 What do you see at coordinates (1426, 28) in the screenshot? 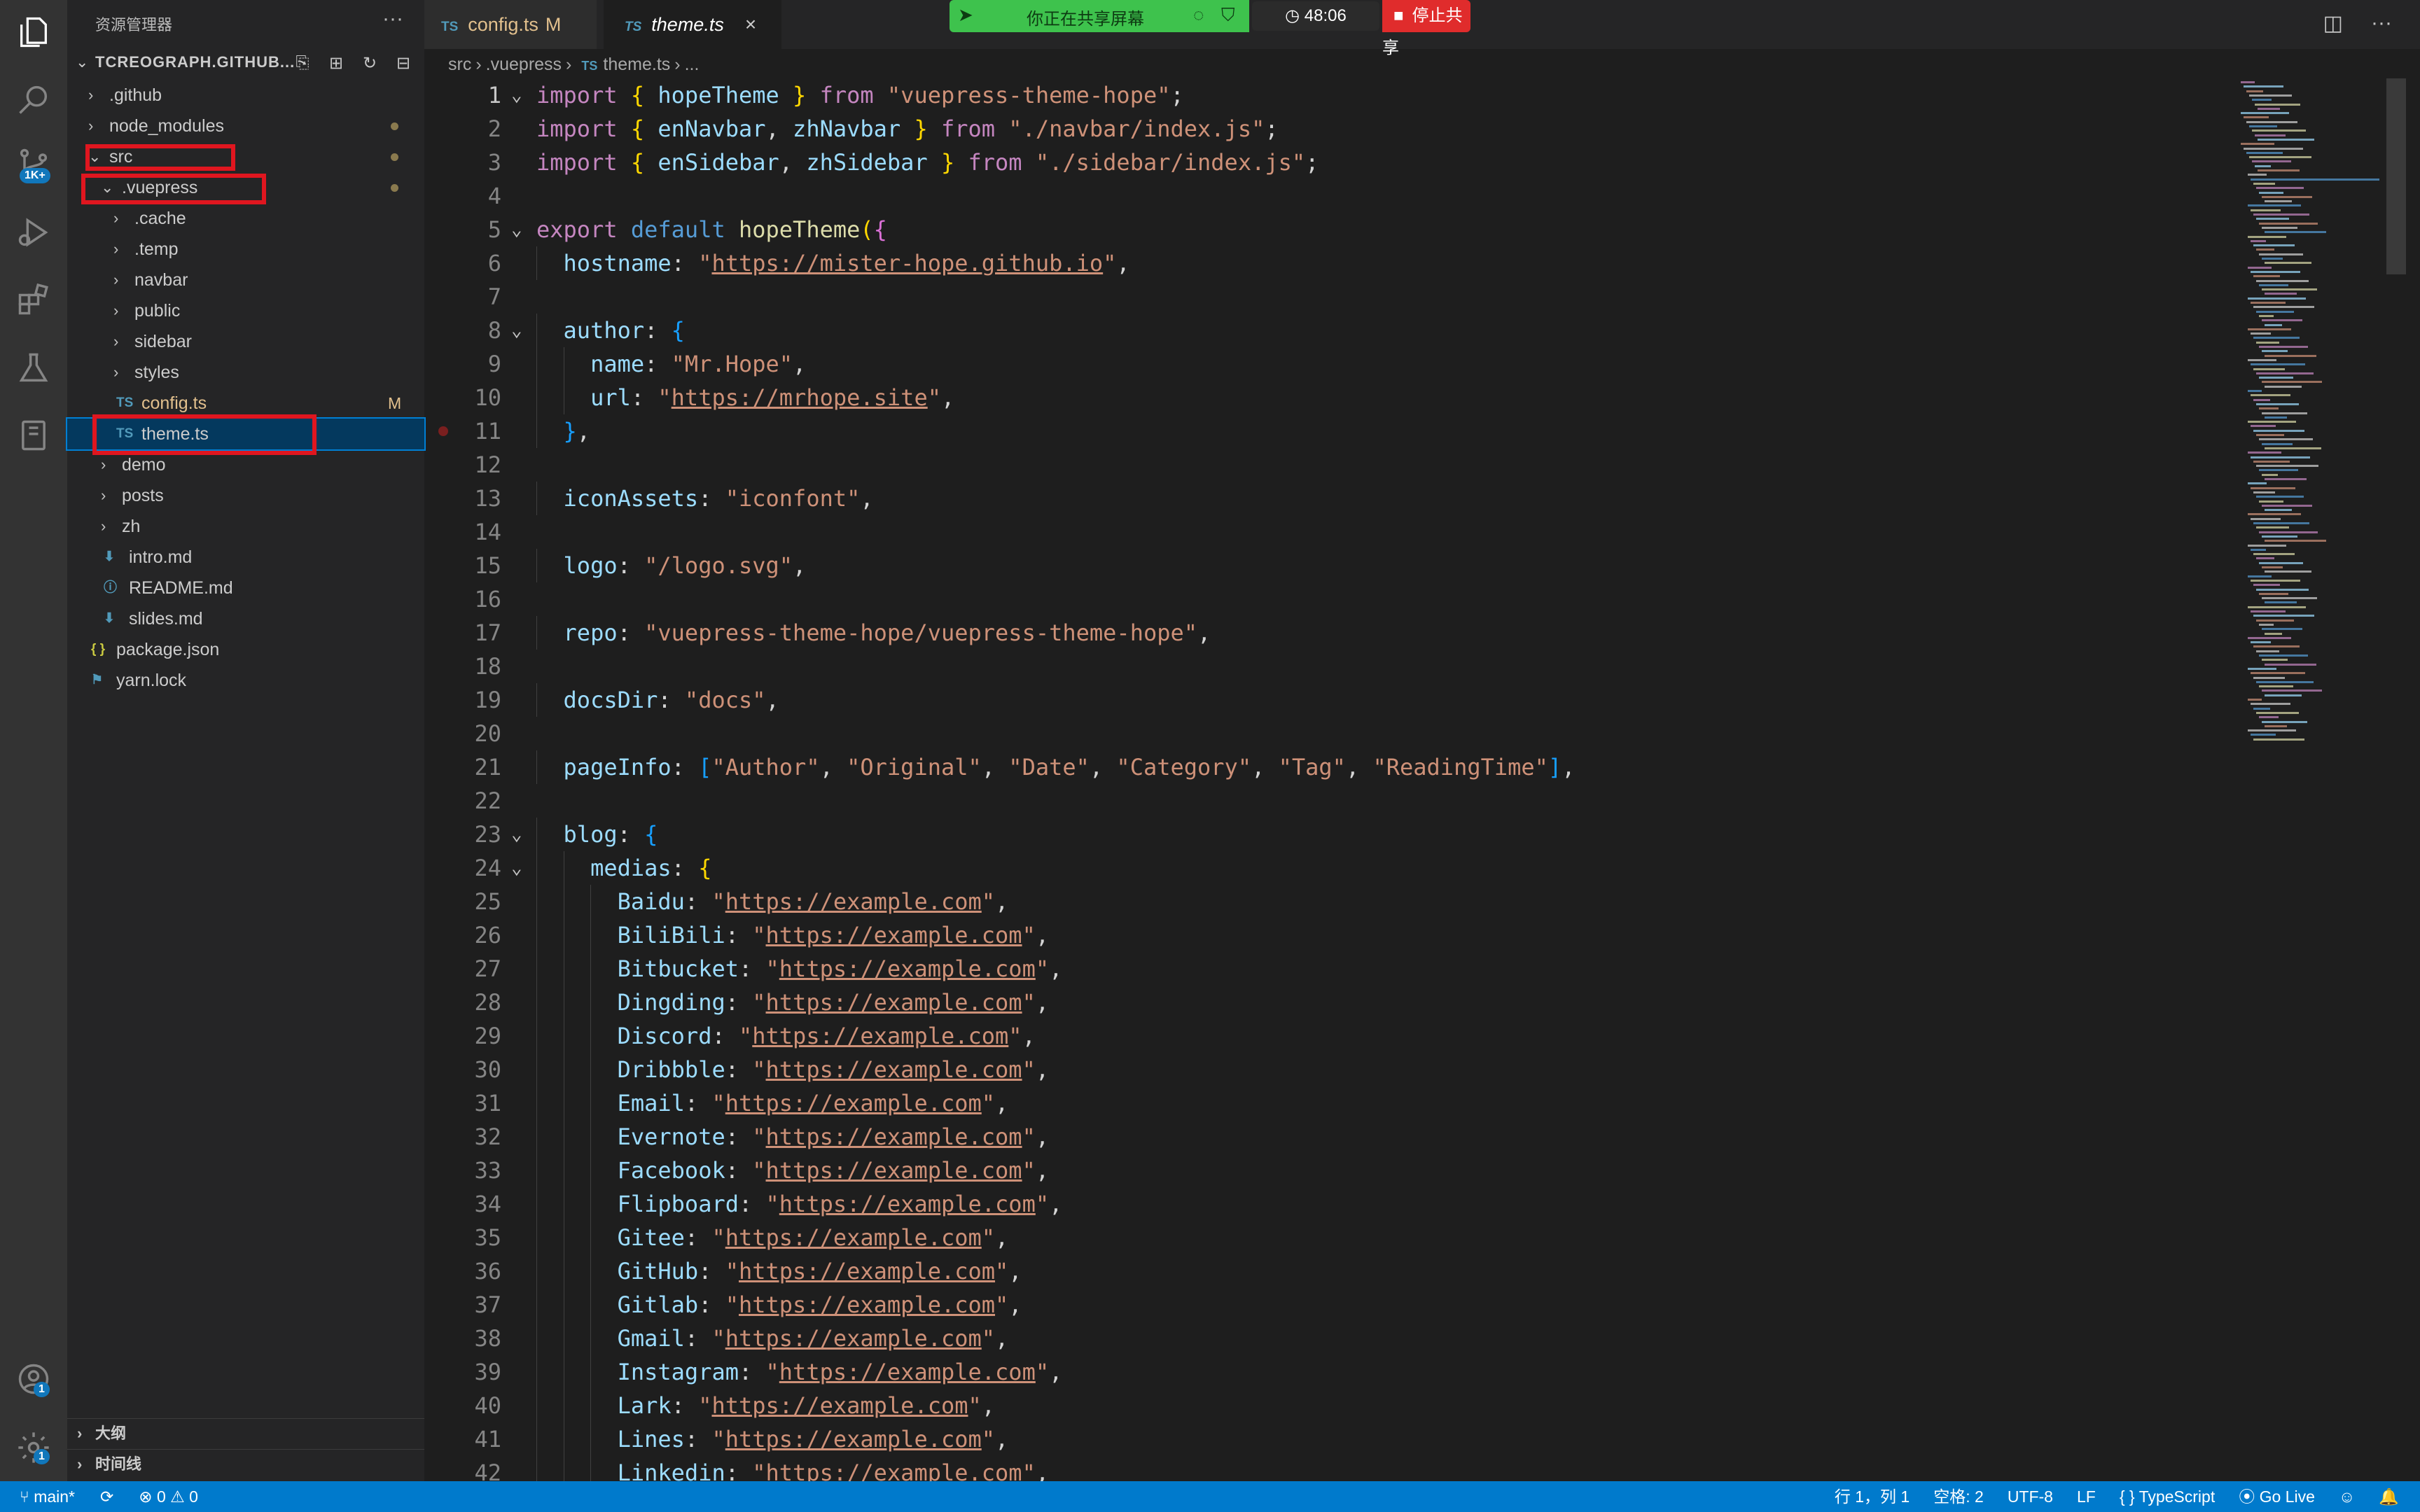
I see `stop-share-button: ■ 停止共享` at bounding box center [1426, 28].